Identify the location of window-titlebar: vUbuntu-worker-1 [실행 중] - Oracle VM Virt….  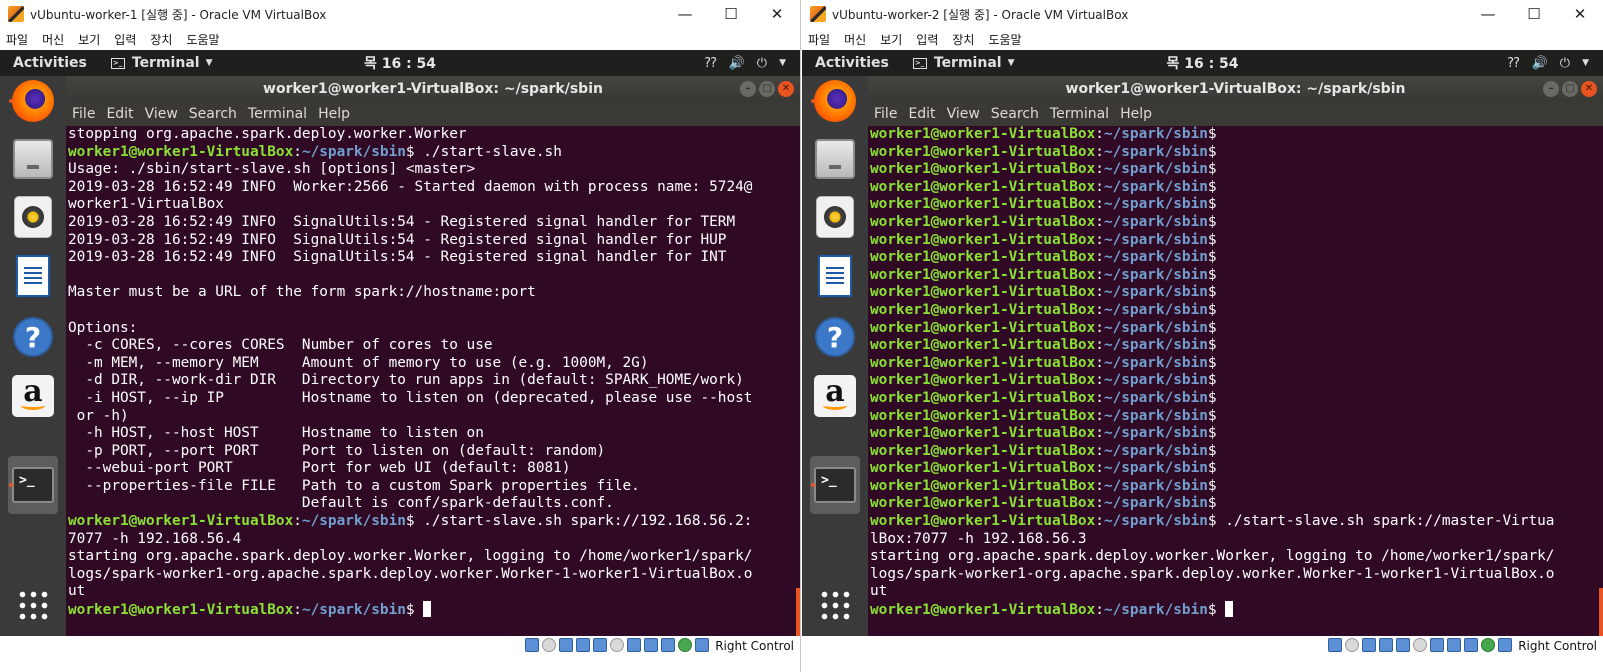
(400, 14).